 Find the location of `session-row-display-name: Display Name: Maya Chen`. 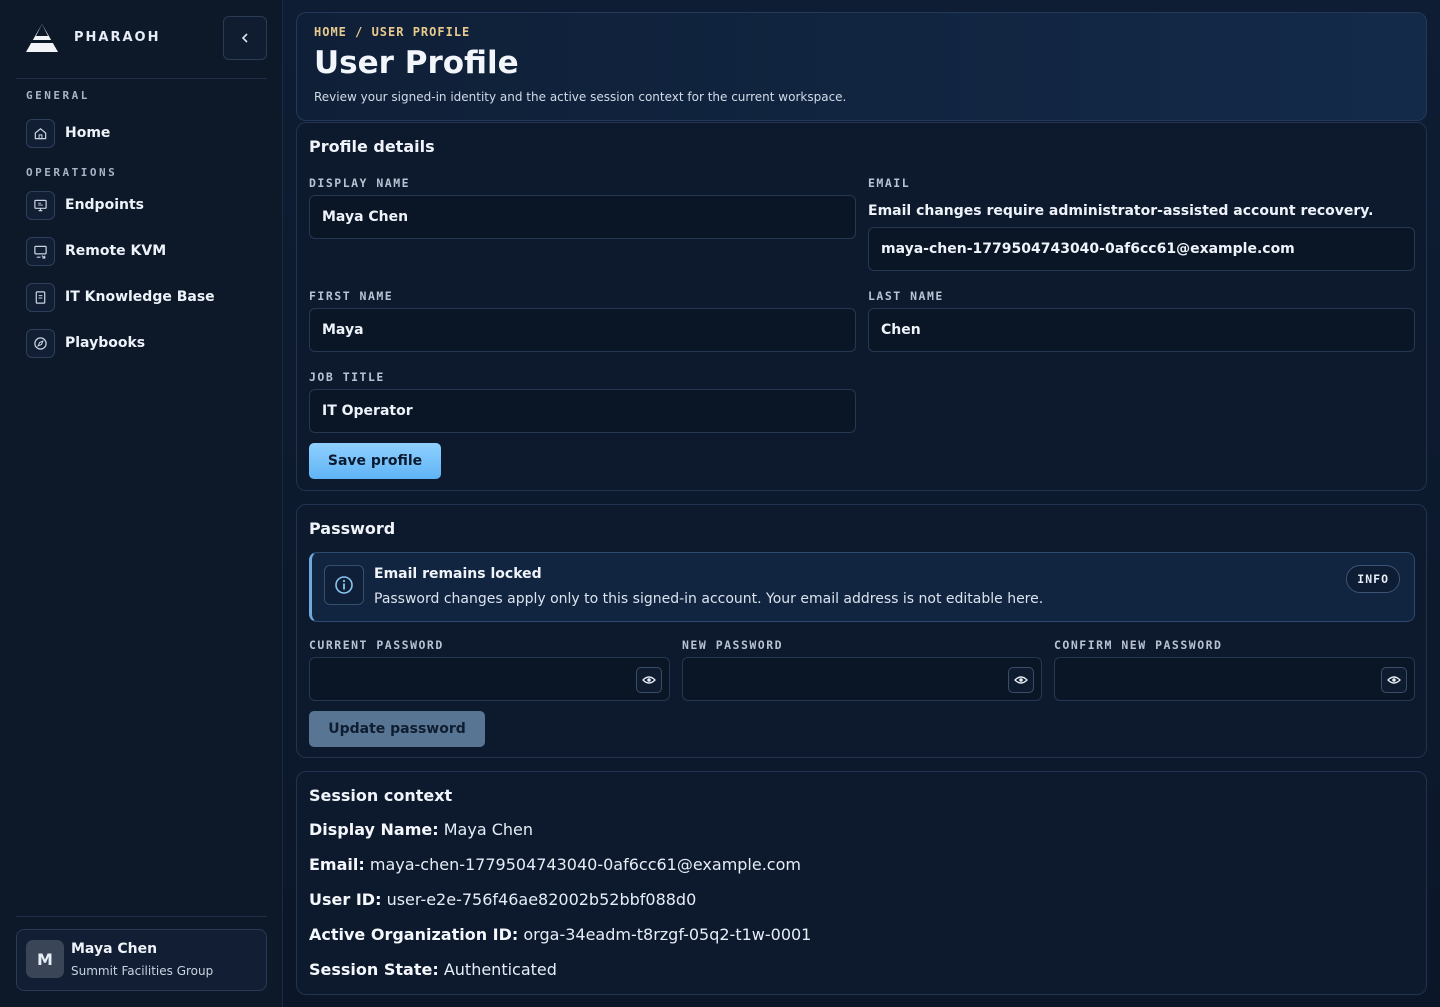

session-row-display-name: Display Name: Maya Chen is located at coordinates (421, 829).